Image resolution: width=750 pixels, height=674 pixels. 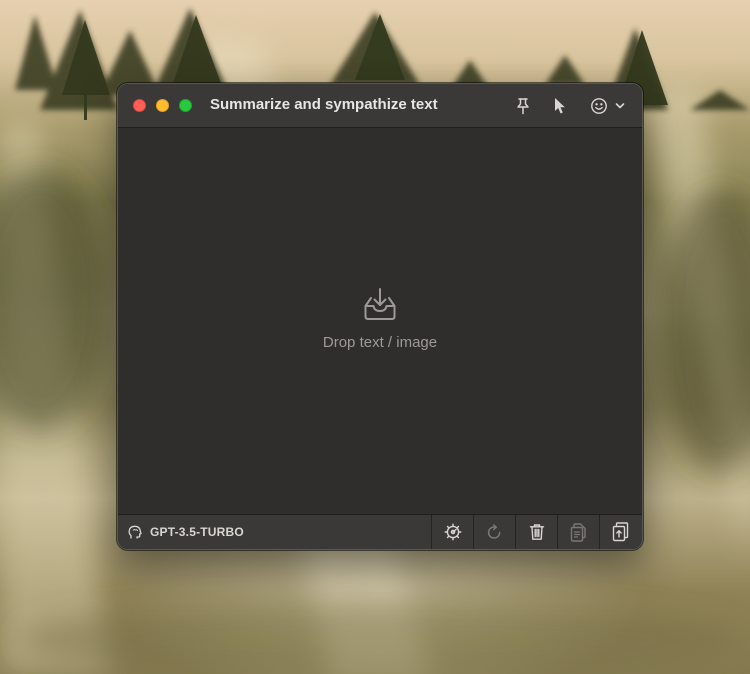 I want to click on settings-gear-icon, so click(x=453, y=532).